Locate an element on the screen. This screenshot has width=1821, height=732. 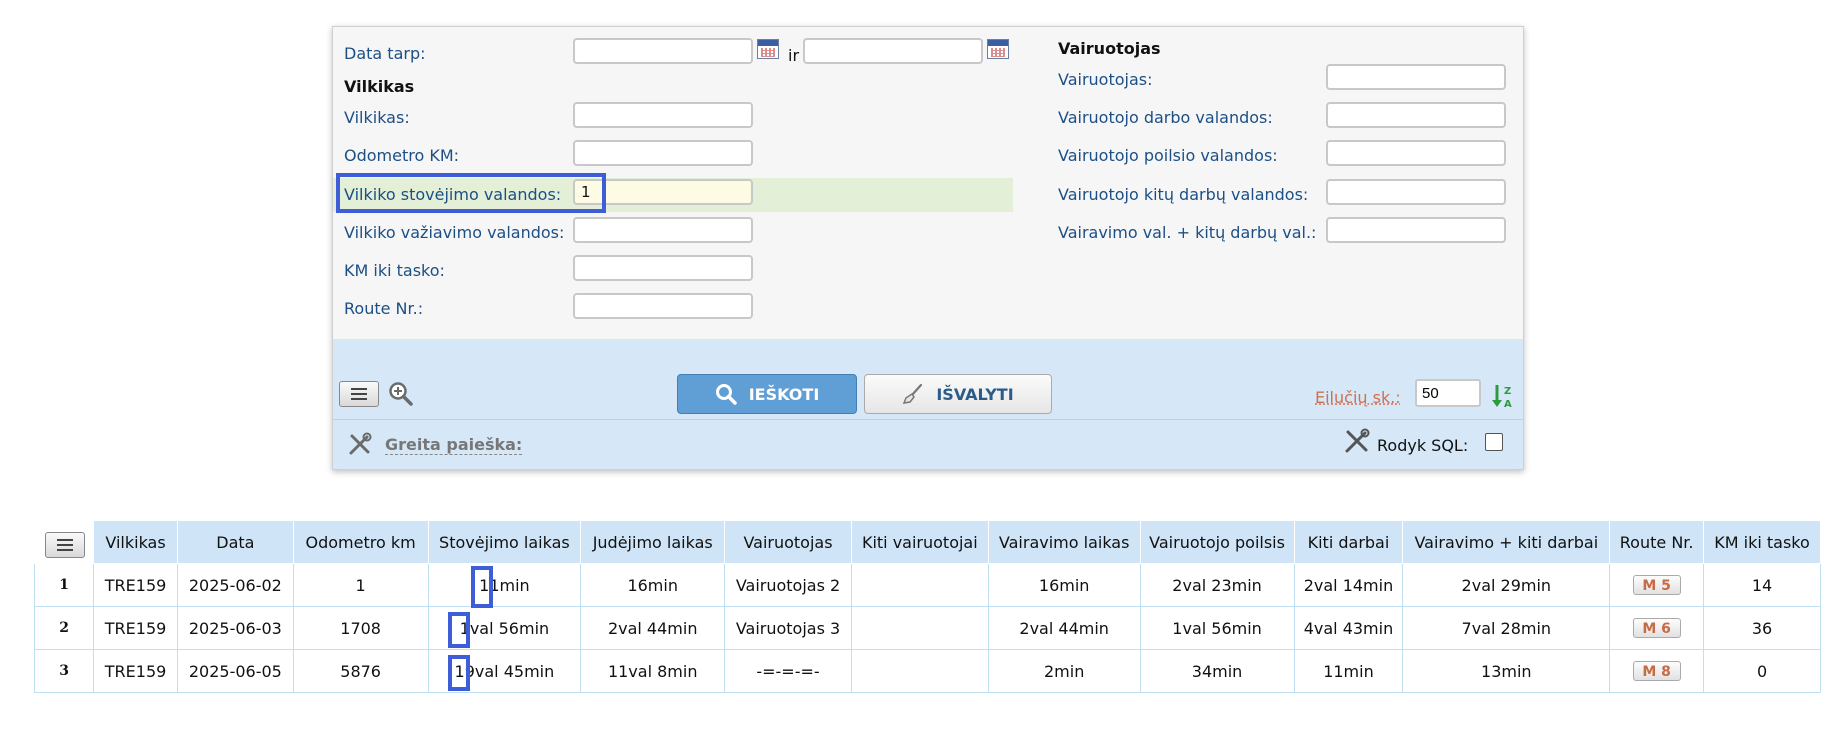
drive-plus-other-cell: 7val 28min is located at coordinates (1506, 628).